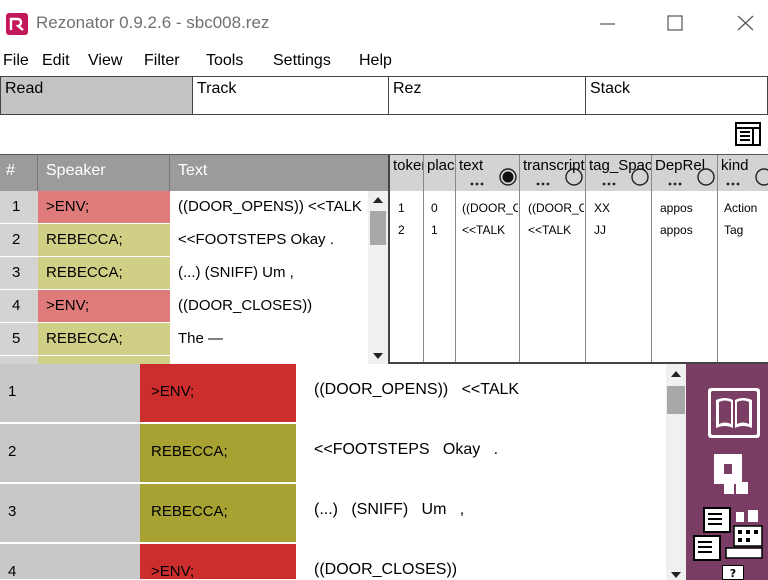 The height and width of the screenshot is (580, 768). Describe the element at coordinates (19, 273) in the screenshot. I see `row-number: 3` at that location.